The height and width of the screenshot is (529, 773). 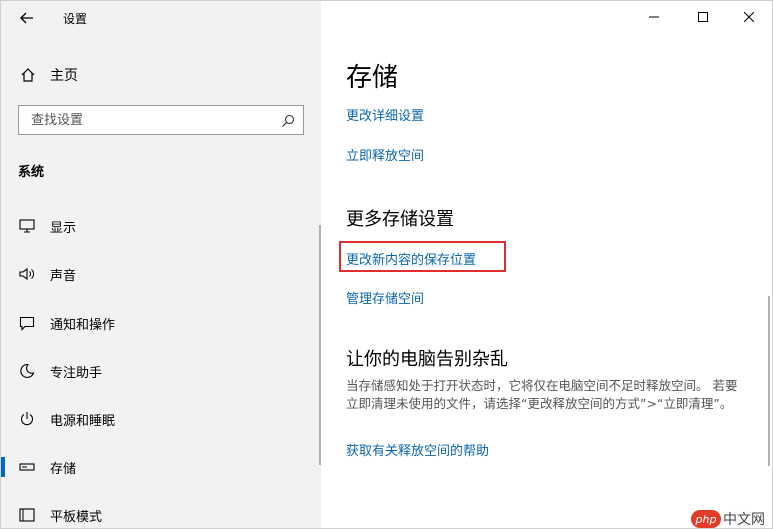 What do you see at coordinates (63, 276) in the screenshot?
I see `sidebar-item-label: 声音` at bounding box center [63, 276].